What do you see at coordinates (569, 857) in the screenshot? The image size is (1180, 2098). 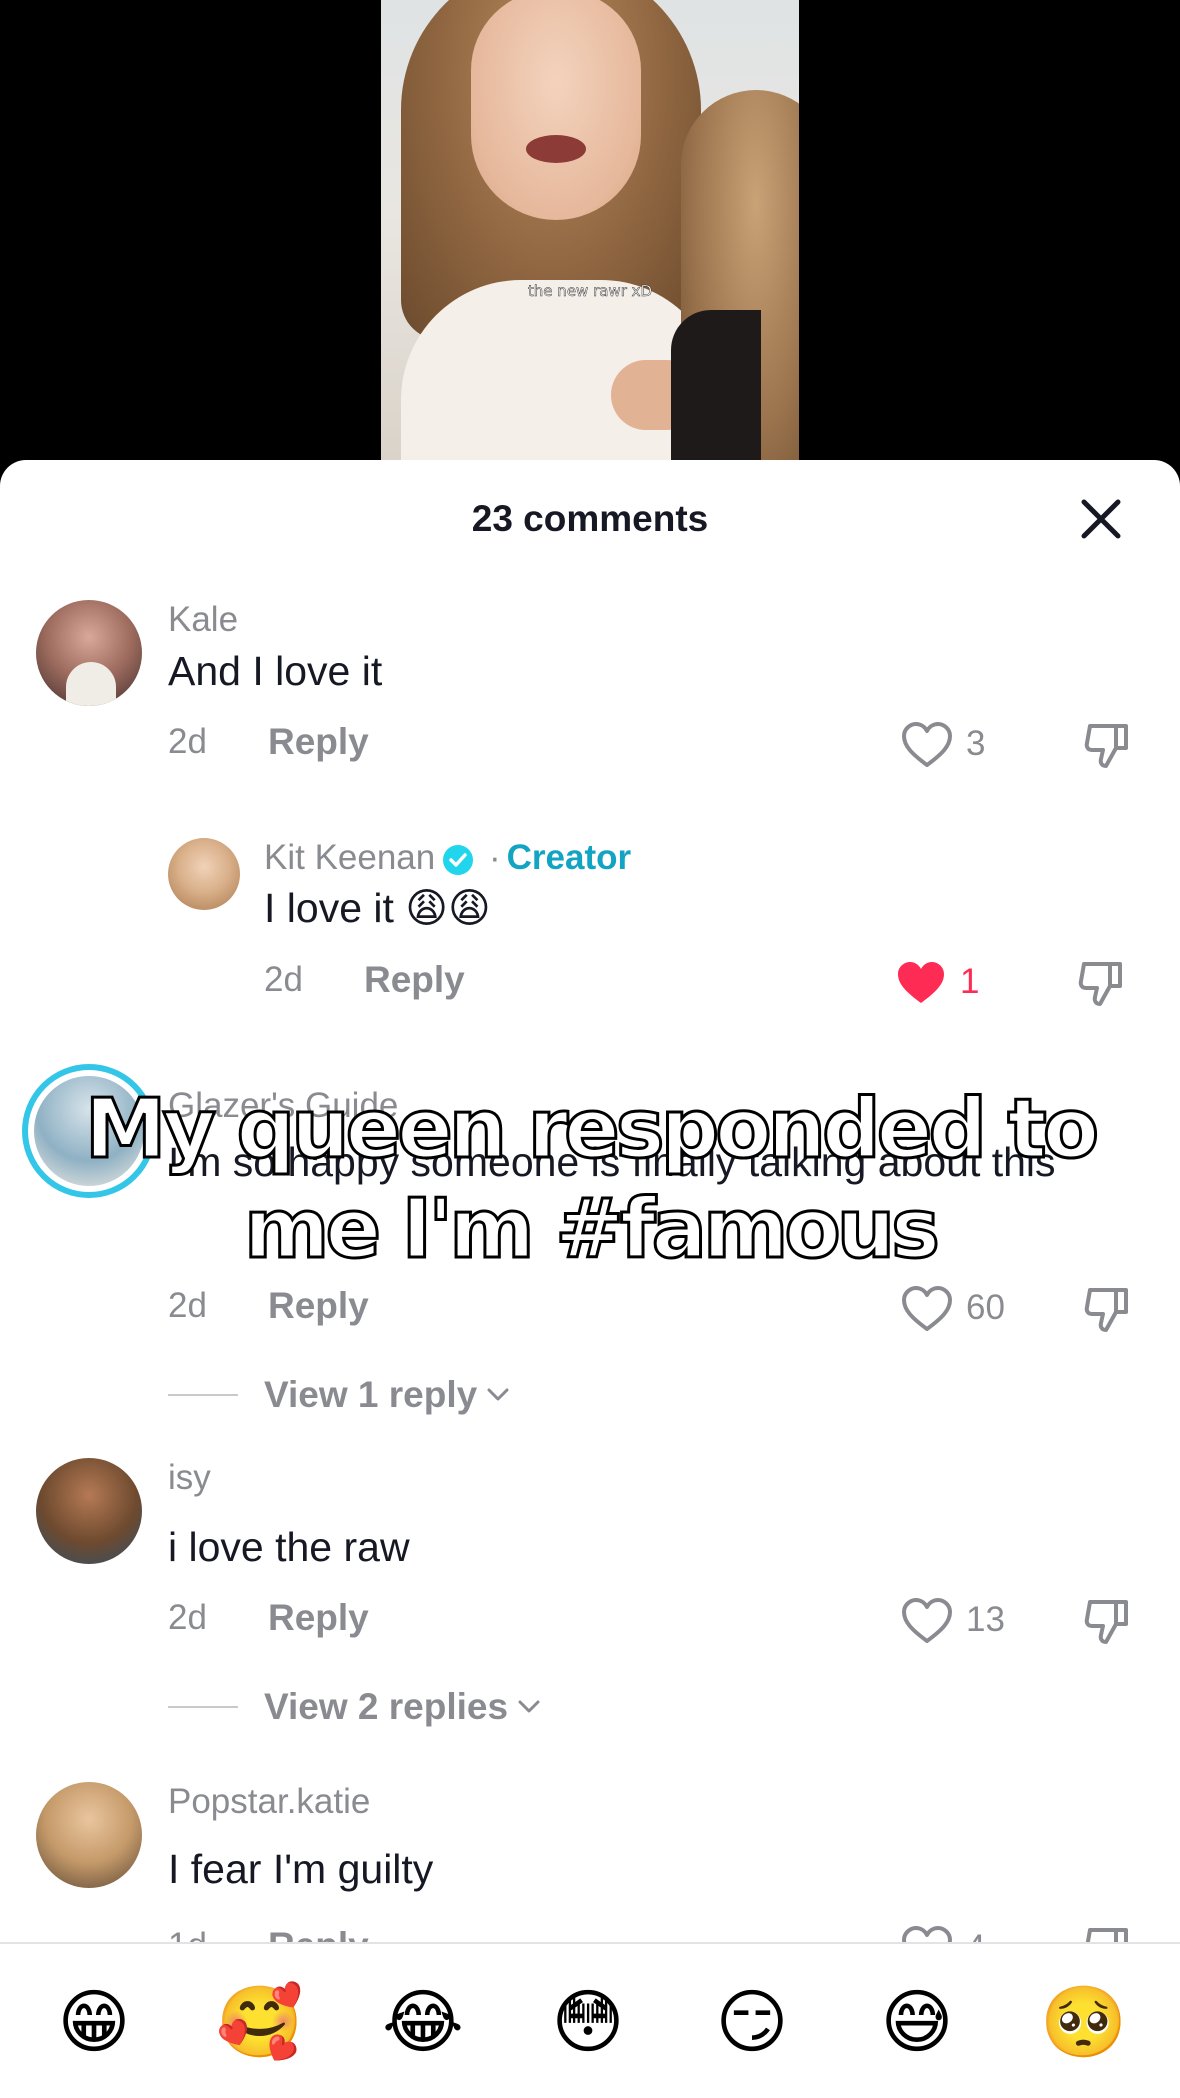 I see `creator-tag: Creator` at bounding box center [569, 857].